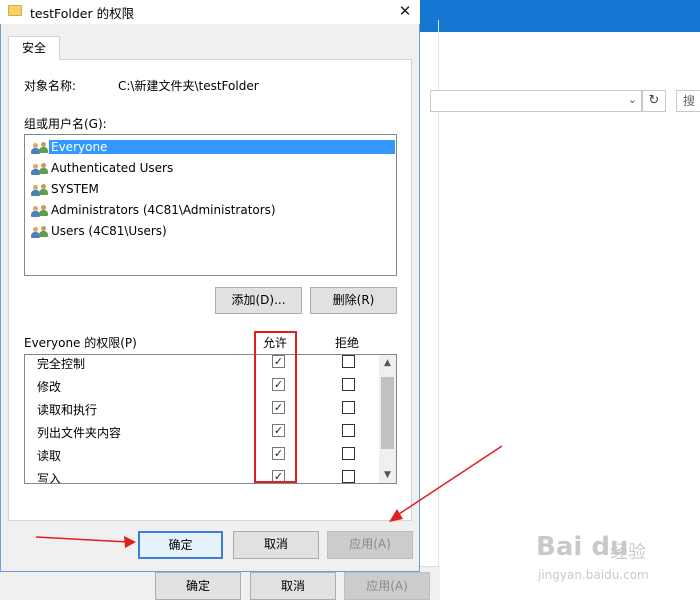 This screenshot has width=700, height=600. Describe the element at coordinates (49, 456) in the screenshot. I see `permission-name: 读取` at that location.